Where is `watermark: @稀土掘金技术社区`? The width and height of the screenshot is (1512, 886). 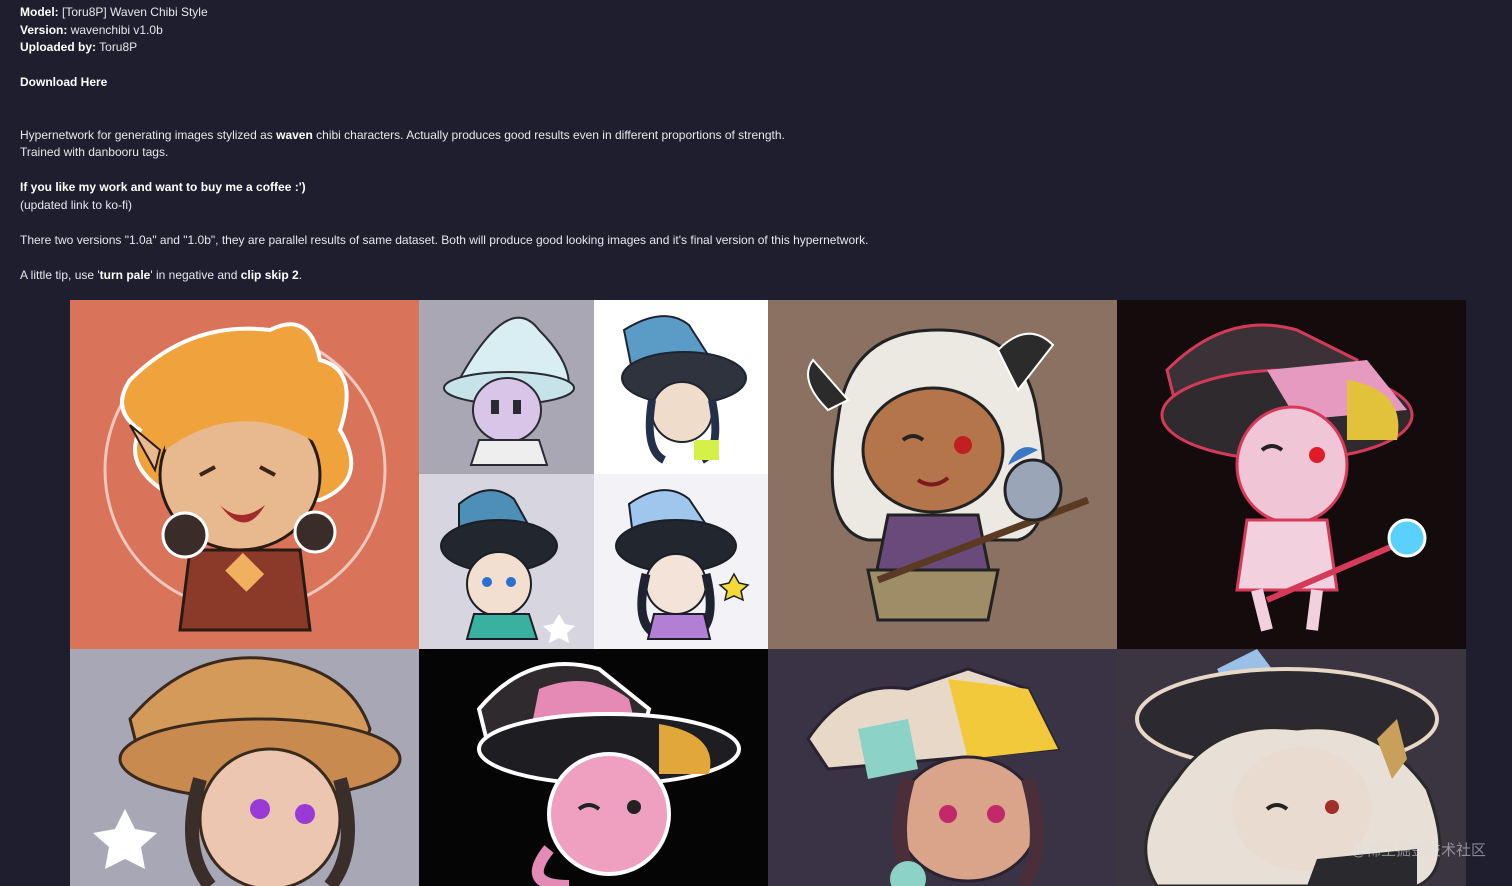
watermark: @稀土掘金技术社区 is located at coordinates (1418, 850).